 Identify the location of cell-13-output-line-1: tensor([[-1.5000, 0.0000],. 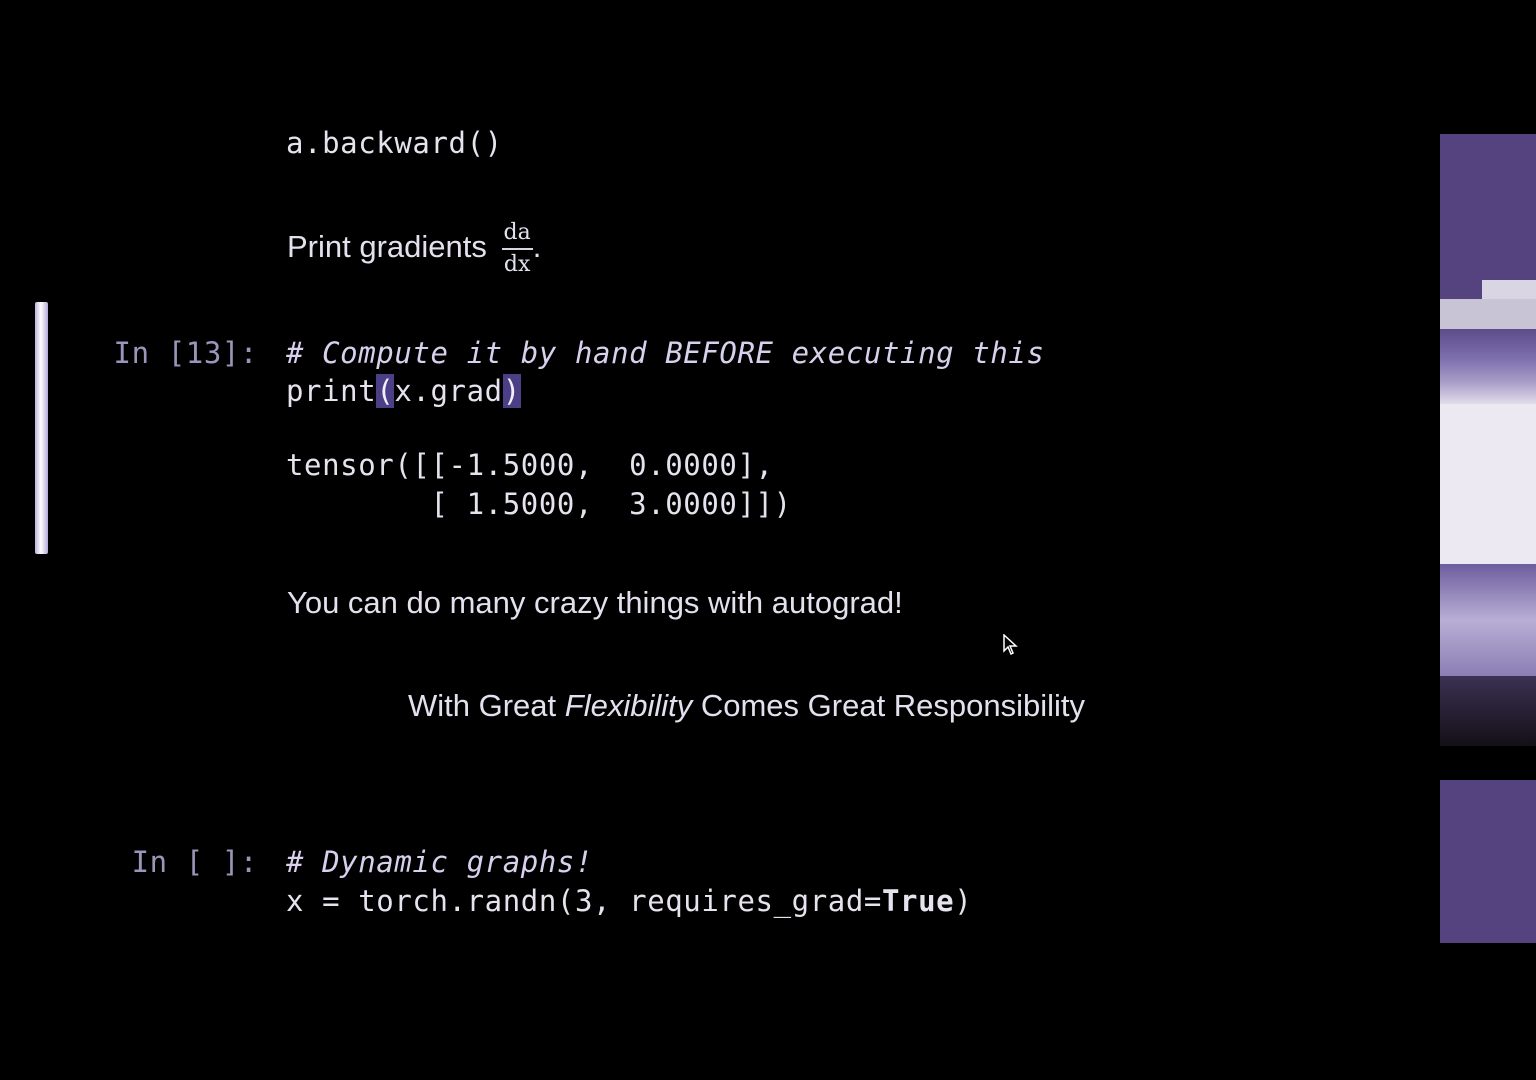
(530, 465).